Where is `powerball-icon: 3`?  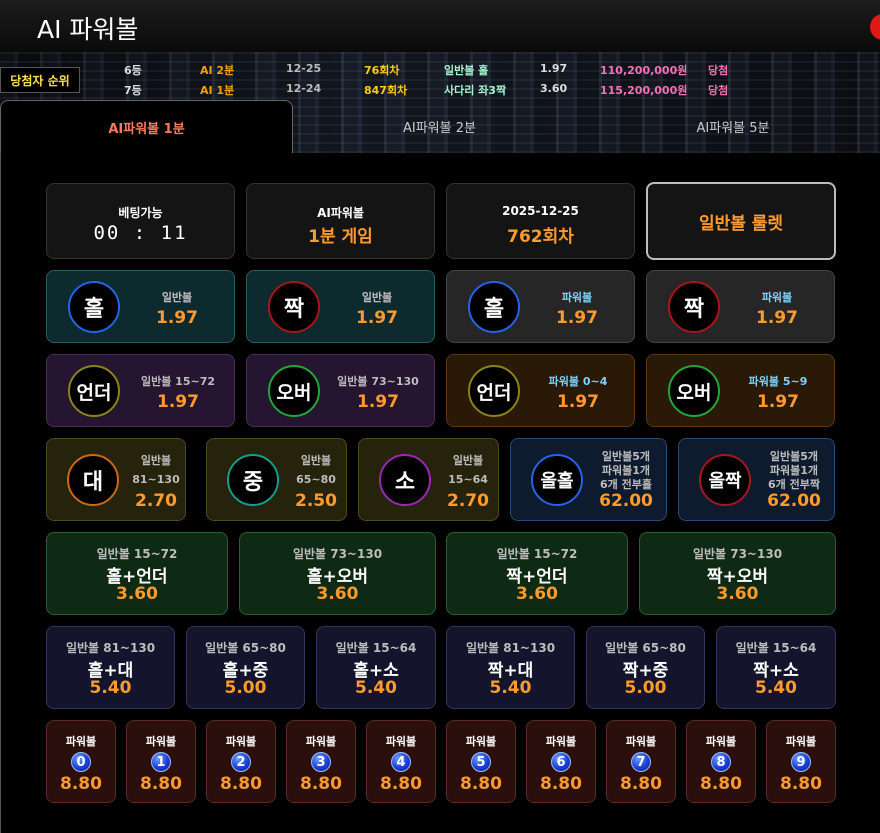 powerball-icon: 3 is located at coordinates (321, 762).